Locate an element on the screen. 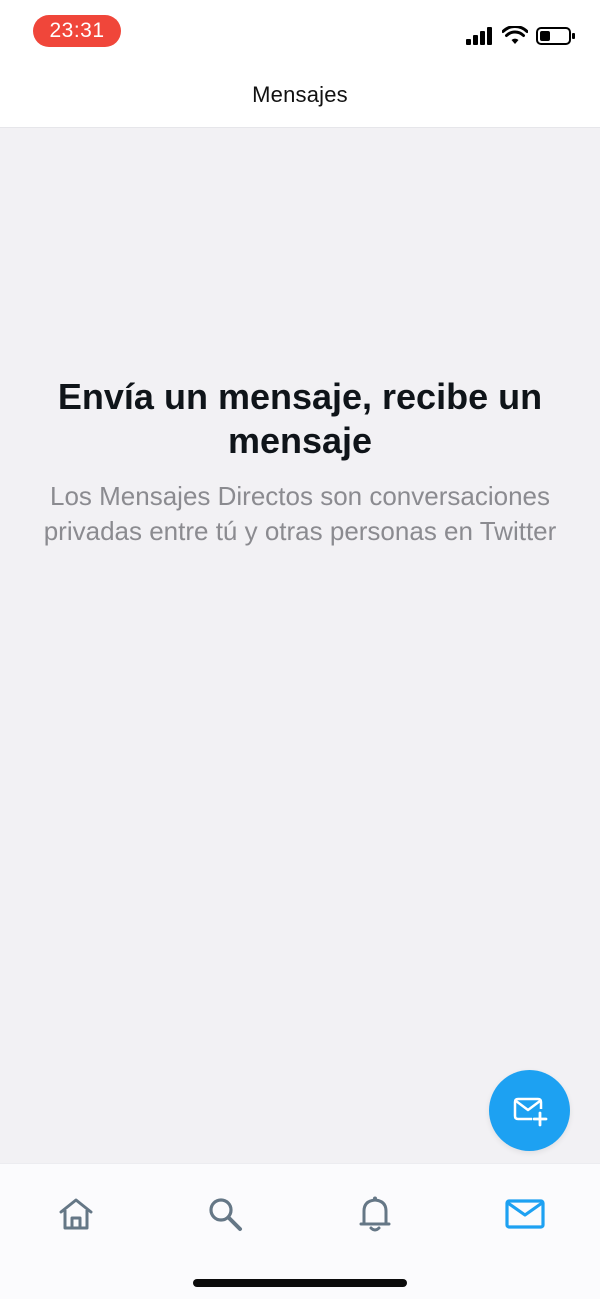  battery-icon is located at coordinates (555, 36).